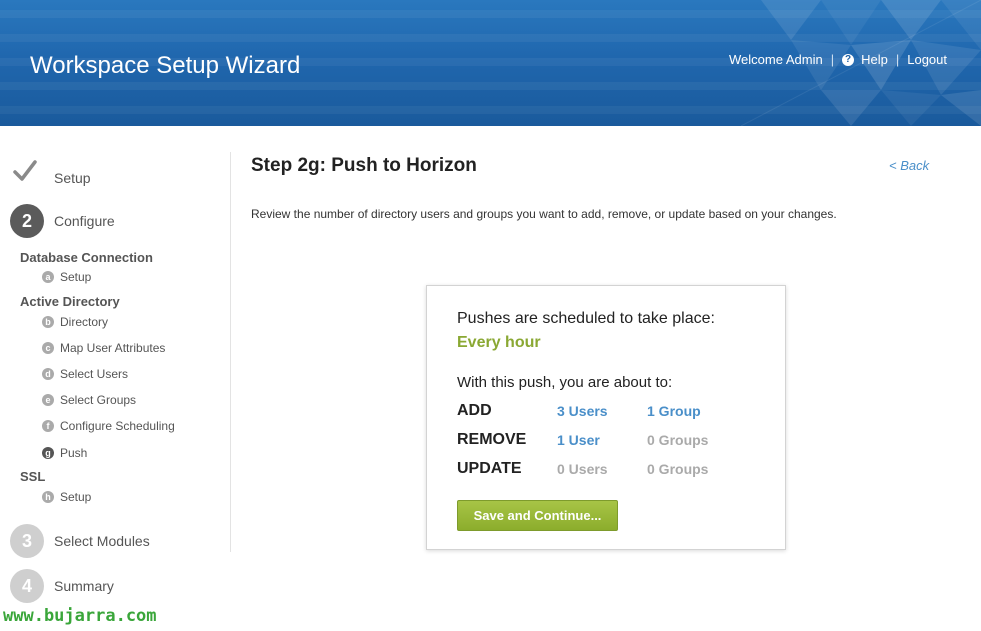 The image size is (981, 631). Describe the element at coordinates (48, 348) in the screenshot. I see `substep-letter-badge: c` at that location.